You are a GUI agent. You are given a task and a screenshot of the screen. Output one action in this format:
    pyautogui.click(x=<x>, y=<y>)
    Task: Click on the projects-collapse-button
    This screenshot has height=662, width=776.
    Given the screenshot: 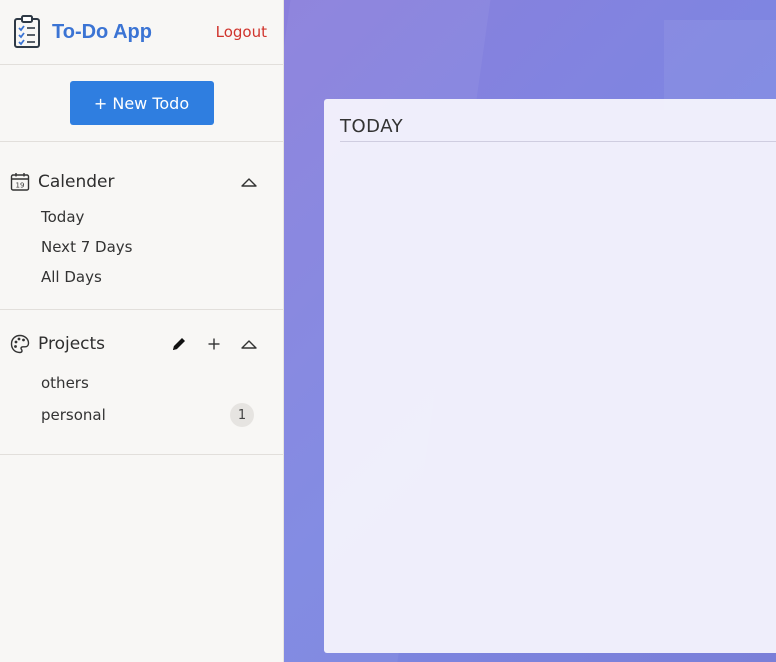 What is the action you would take?
    pyautogui.click(x=249, y=344)
    